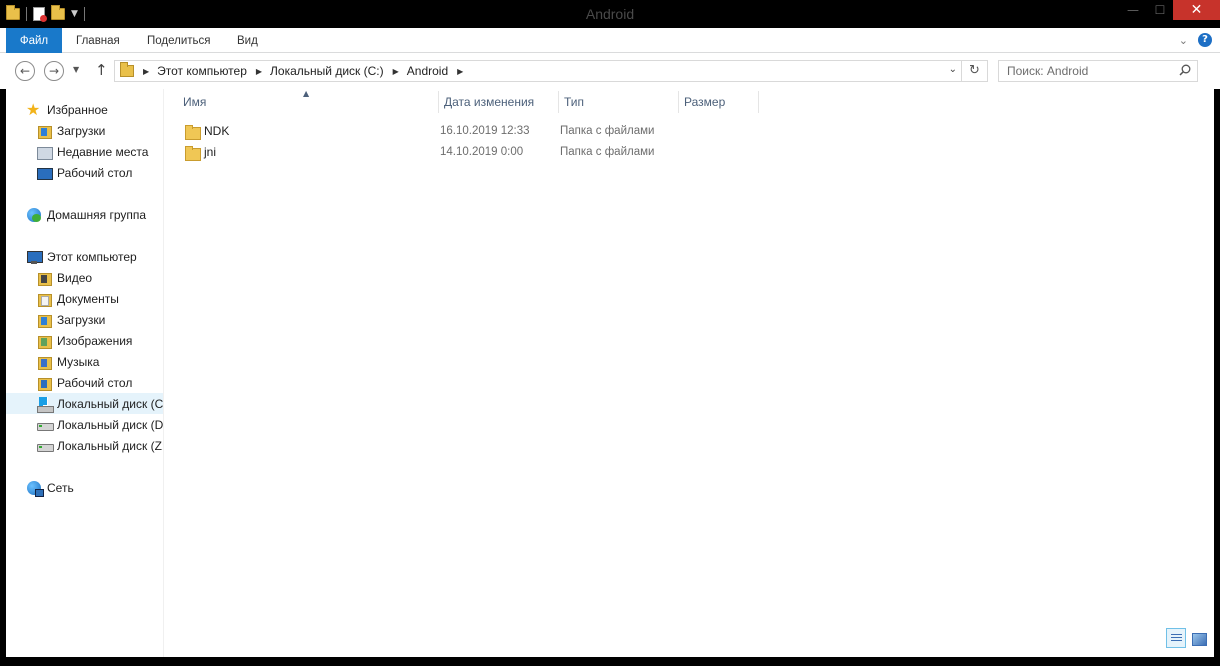  Describe the element at coordinates (1198, 638) in the screenshot. I see `large-icons-view-button` at that location.